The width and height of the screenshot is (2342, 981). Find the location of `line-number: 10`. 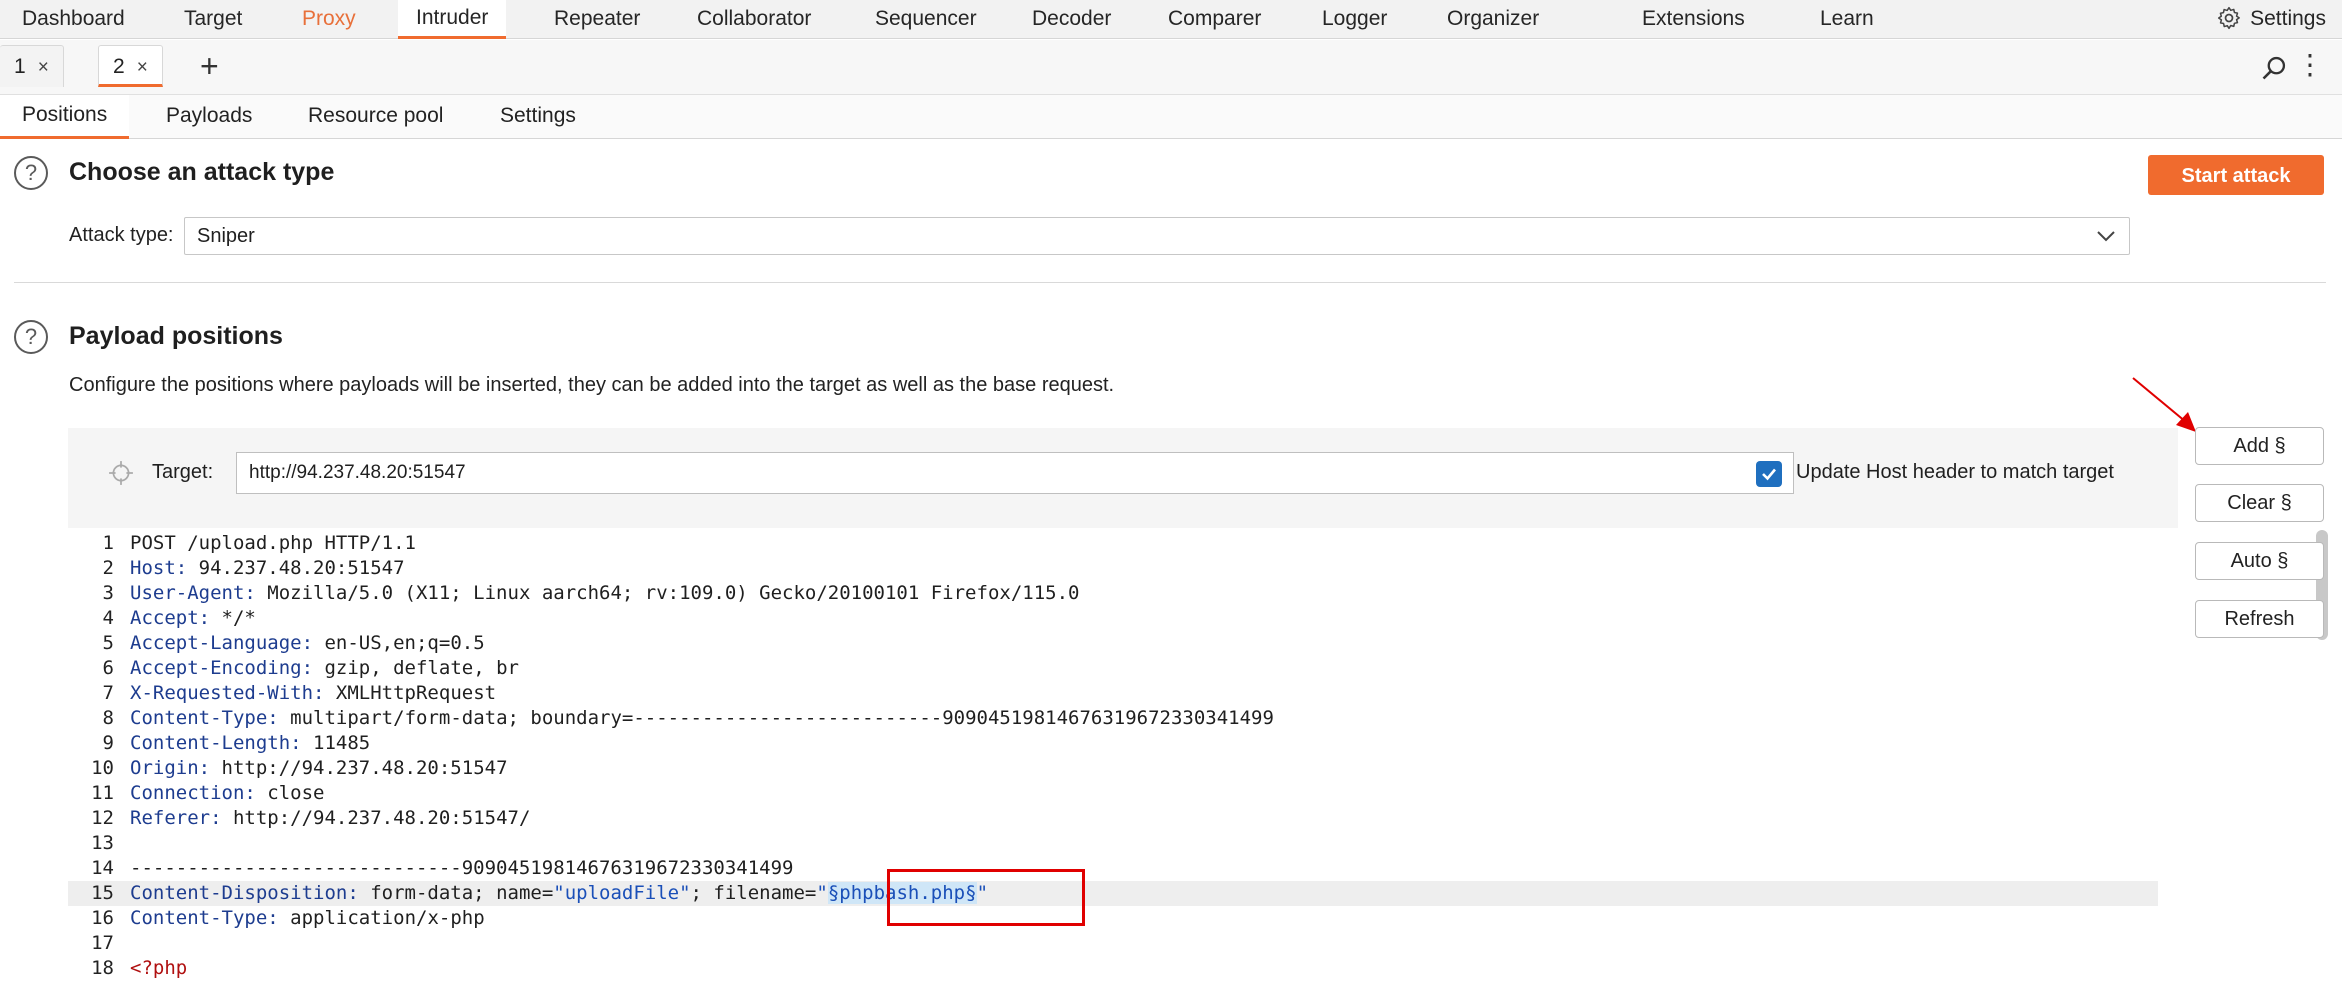

line-number: 10 is located at coordinates (102, 768).